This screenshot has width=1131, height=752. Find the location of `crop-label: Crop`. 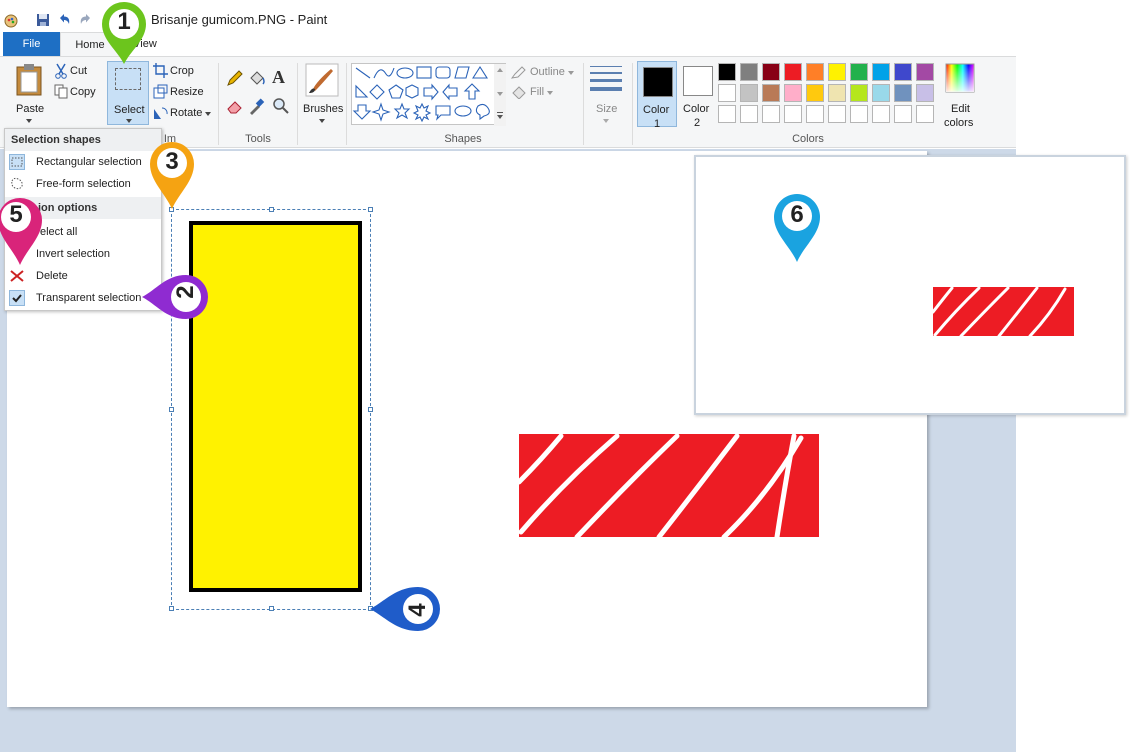

crop-label: Crop is located at coordinates (182, 71).